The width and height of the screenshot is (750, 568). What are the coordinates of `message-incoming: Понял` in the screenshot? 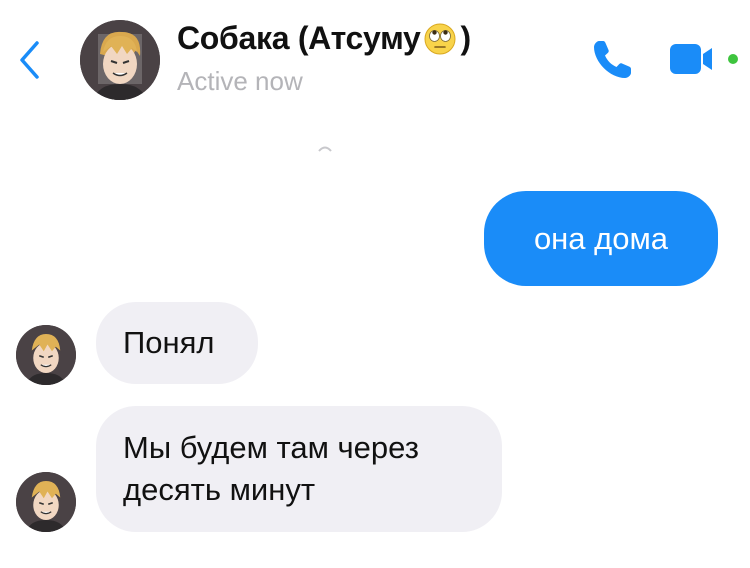 It's located at (177, 343).